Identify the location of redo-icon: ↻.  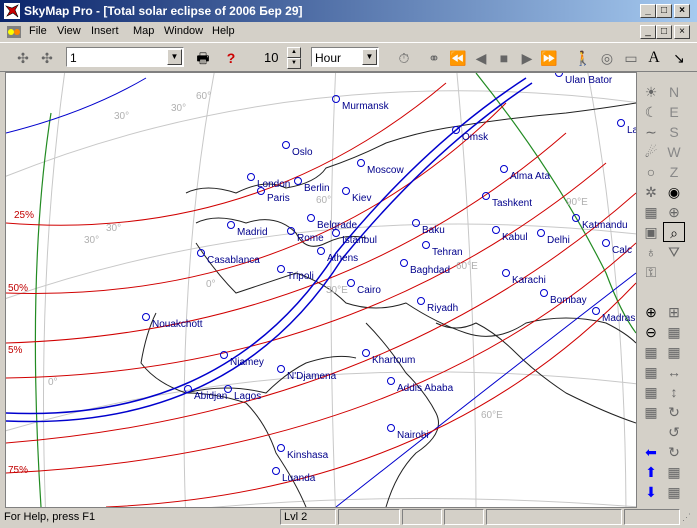
(674, 452).